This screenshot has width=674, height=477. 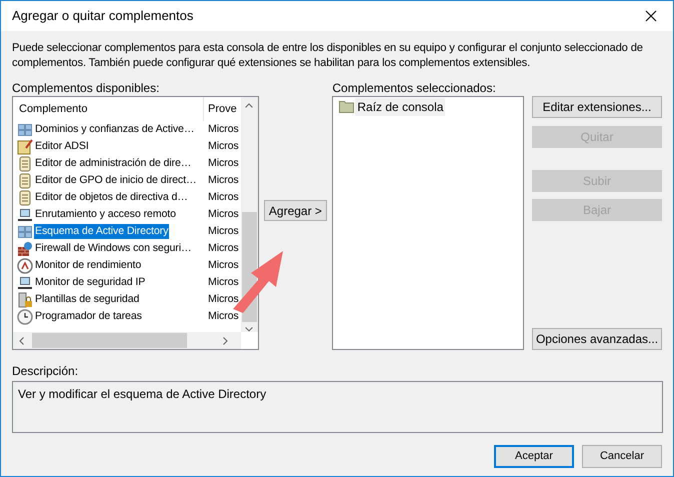 What do you see at coordinates (21, 340) in the screenshot?
I see `scroll-left-icon` at bounding box center [21, 340].